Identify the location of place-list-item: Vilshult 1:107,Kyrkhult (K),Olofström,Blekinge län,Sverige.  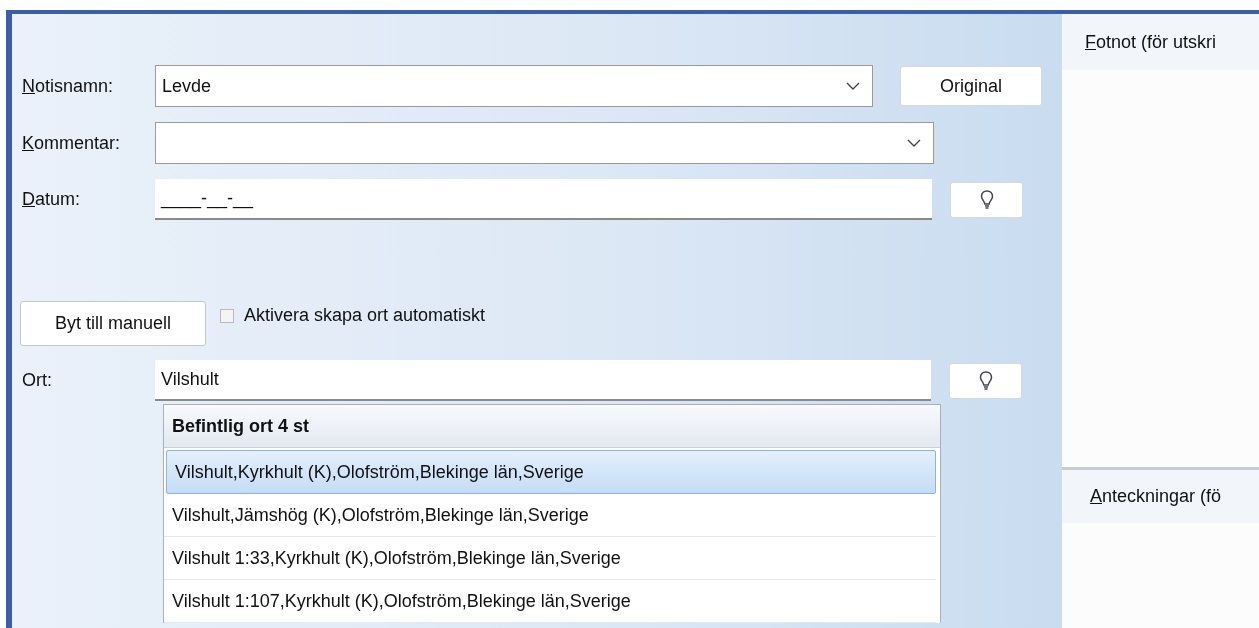
(550, 601).